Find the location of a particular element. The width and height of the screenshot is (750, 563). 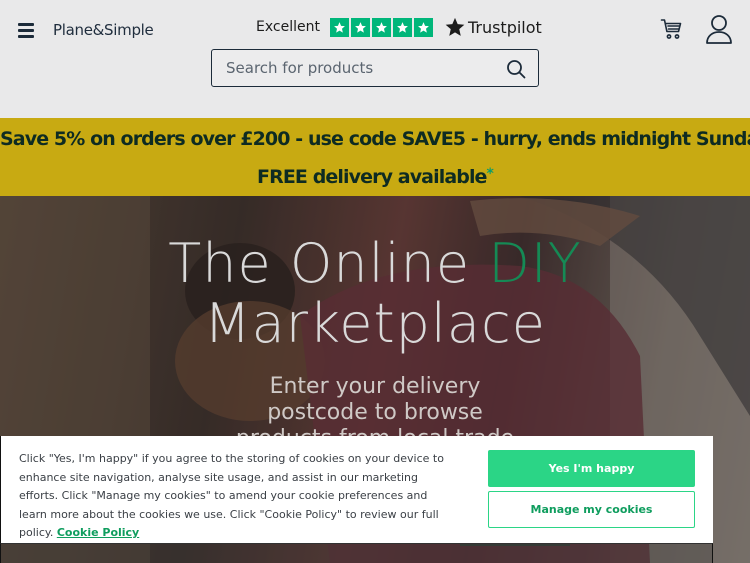

menu-icon is located at coordinates (27, 30).